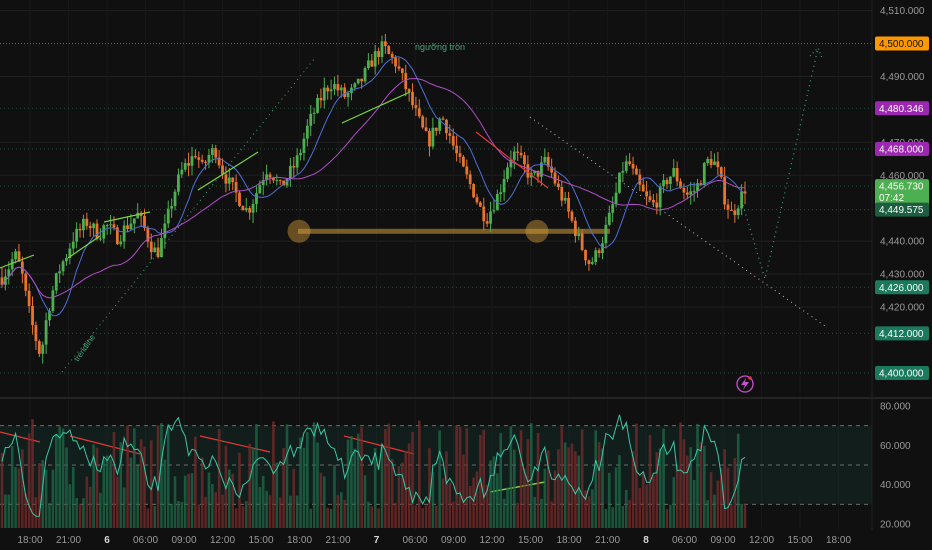  What do you see at coordinates (107, 540) in the screenshot?
I see `time-tick-label: 6` at bounding box center [107, 540].